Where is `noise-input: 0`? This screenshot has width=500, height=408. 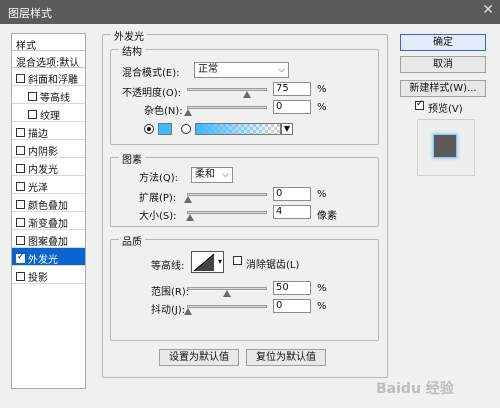 noise-input: 0 is located at coordinates (292, 107).